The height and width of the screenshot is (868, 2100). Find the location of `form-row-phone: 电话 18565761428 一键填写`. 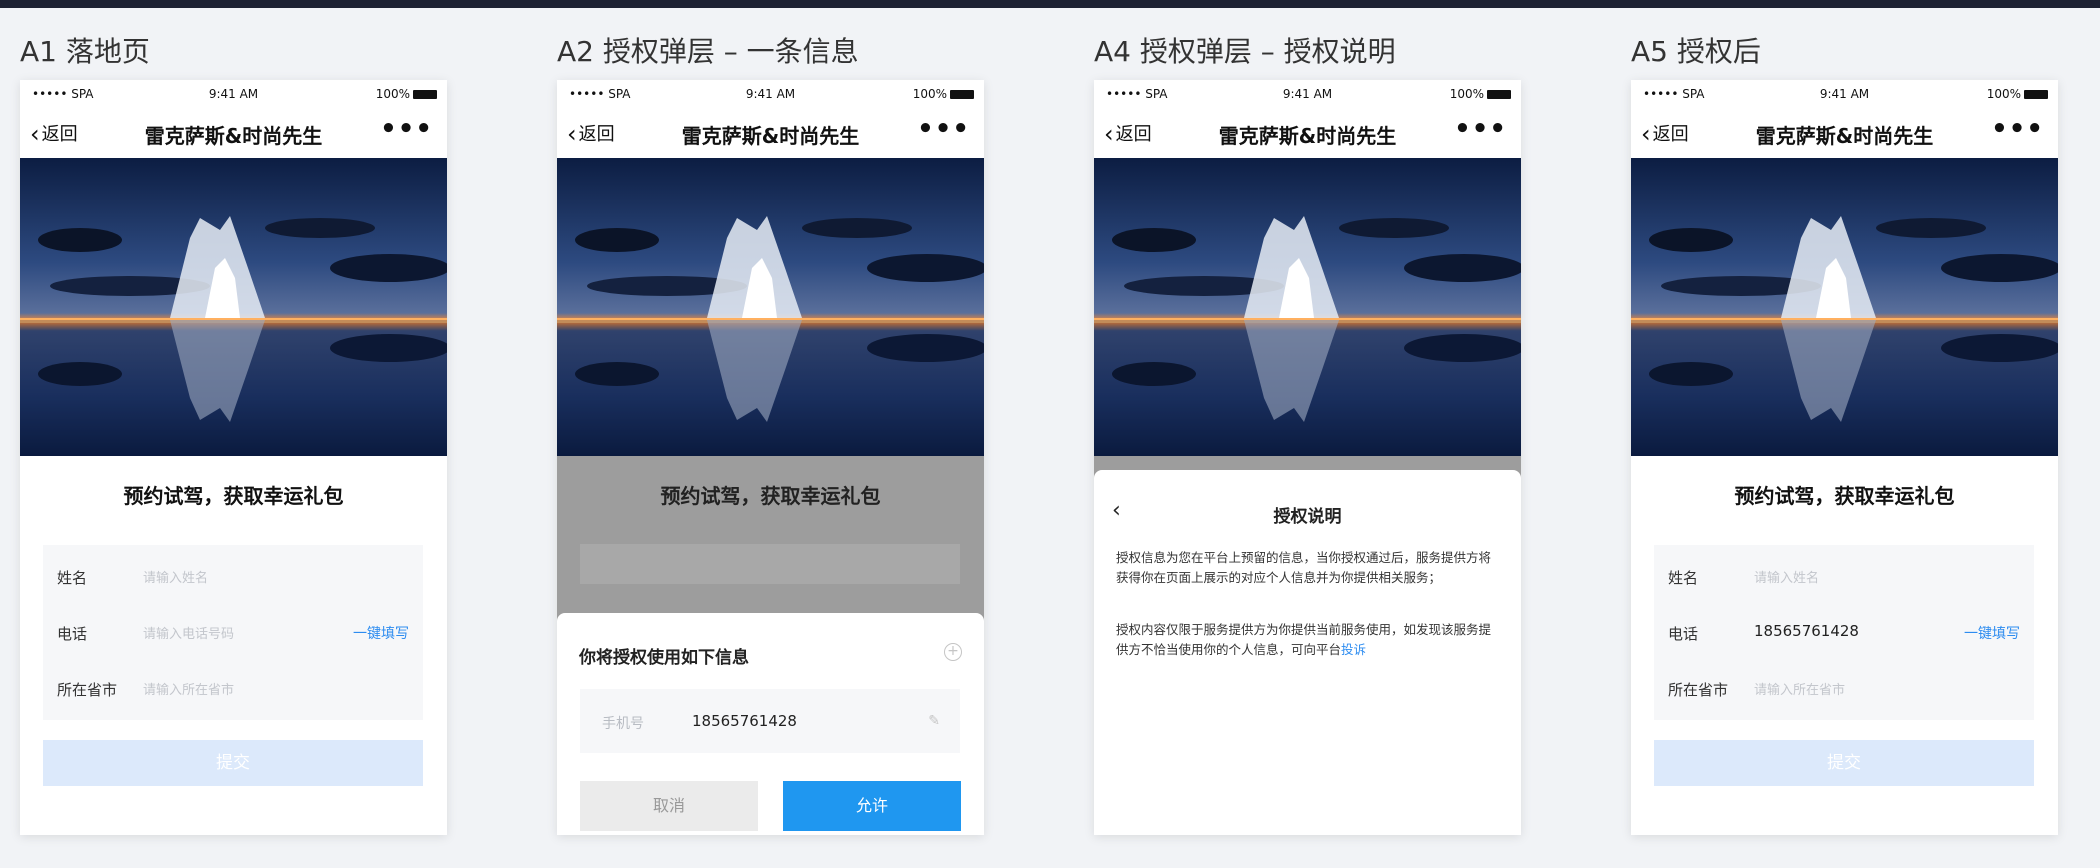

form-row-phone: 电话 18565761428 一键填写 is located at coordinates (1844, 633).